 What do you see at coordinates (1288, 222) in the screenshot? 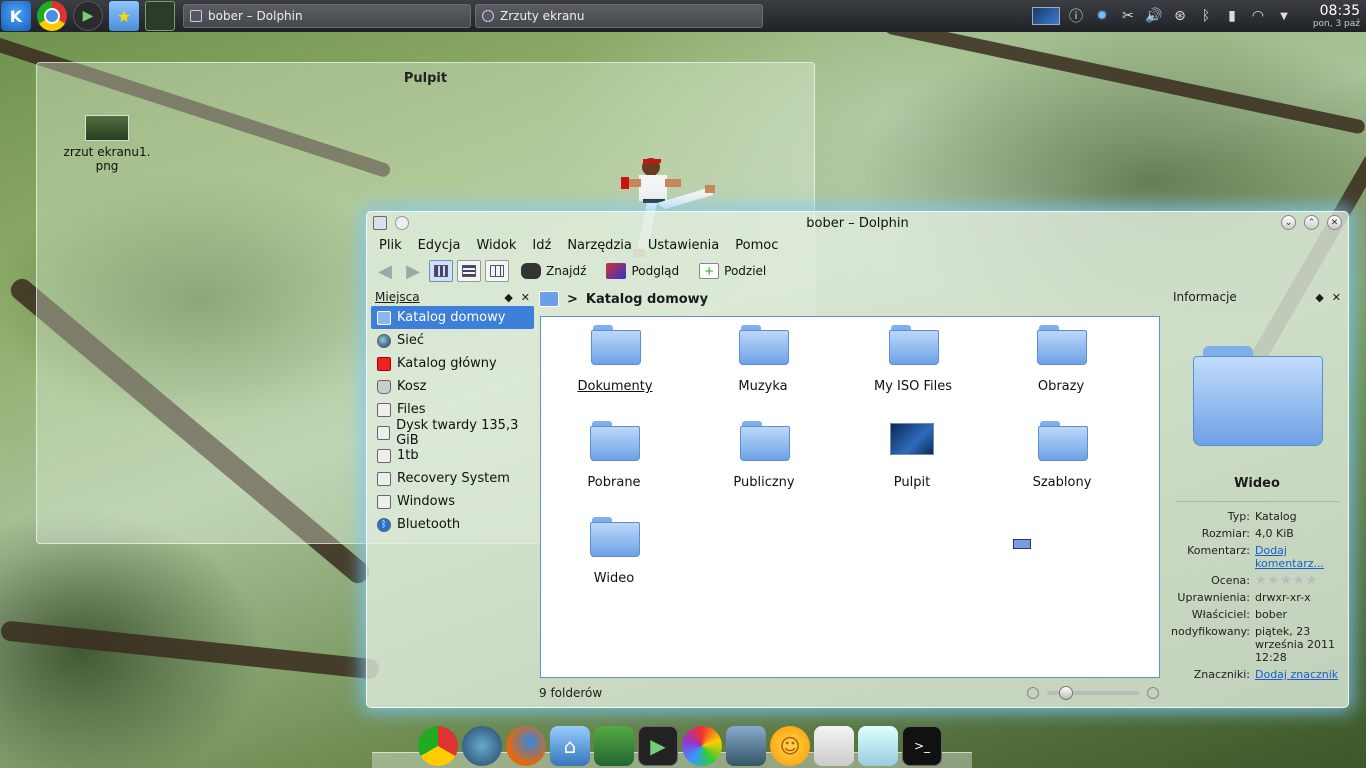
I see `minimize-button: ⌄` at bounding box center [1288, 222].